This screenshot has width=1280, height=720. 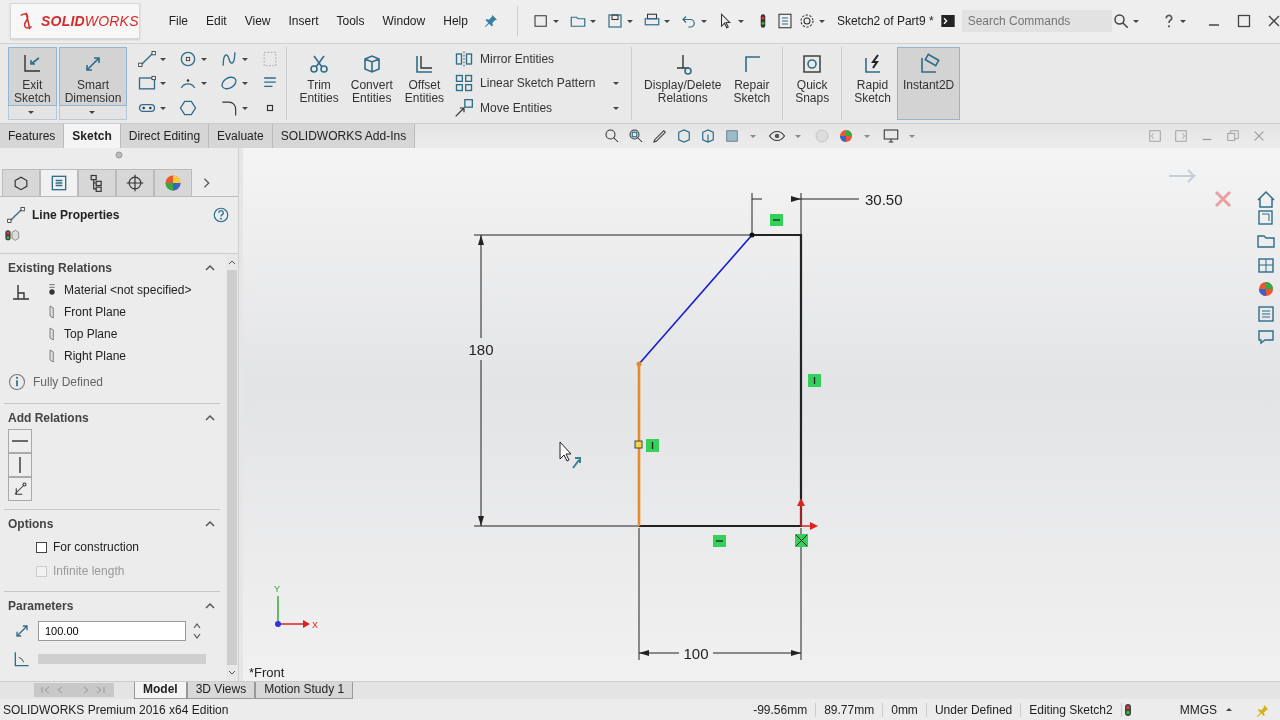 I want to click on menu-item: Insert, so click(x=303, y=21).